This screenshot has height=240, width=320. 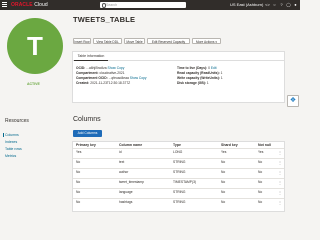 I want to click on compartment-row: Compartment: cloudnative-2021, so click(x=100, y=73).